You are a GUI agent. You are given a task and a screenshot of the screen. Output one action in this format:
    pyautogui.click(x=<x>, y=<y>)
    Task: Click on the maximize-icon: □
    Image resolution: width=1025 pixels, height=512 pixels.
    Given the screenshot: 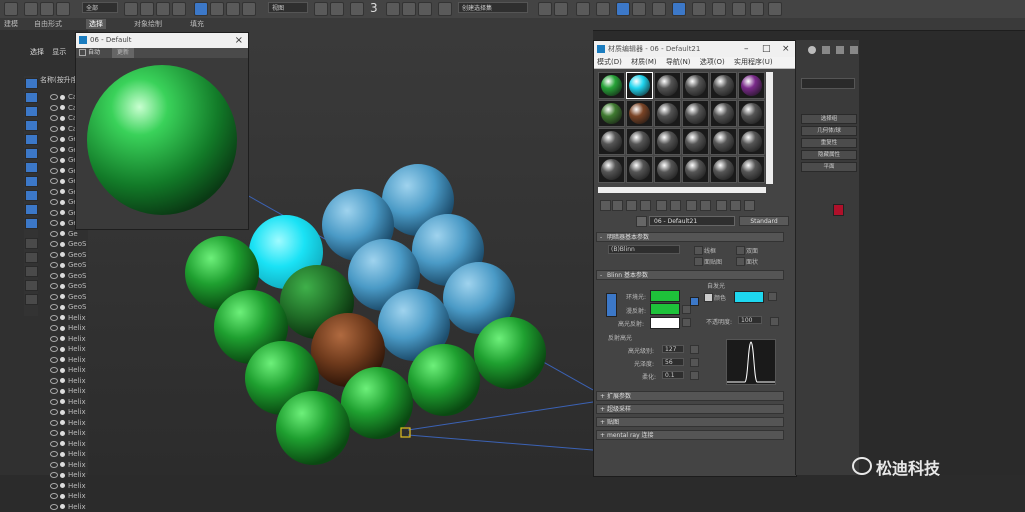 What is the action you would take?
    pyautogui.click(x=766, y=49)
    